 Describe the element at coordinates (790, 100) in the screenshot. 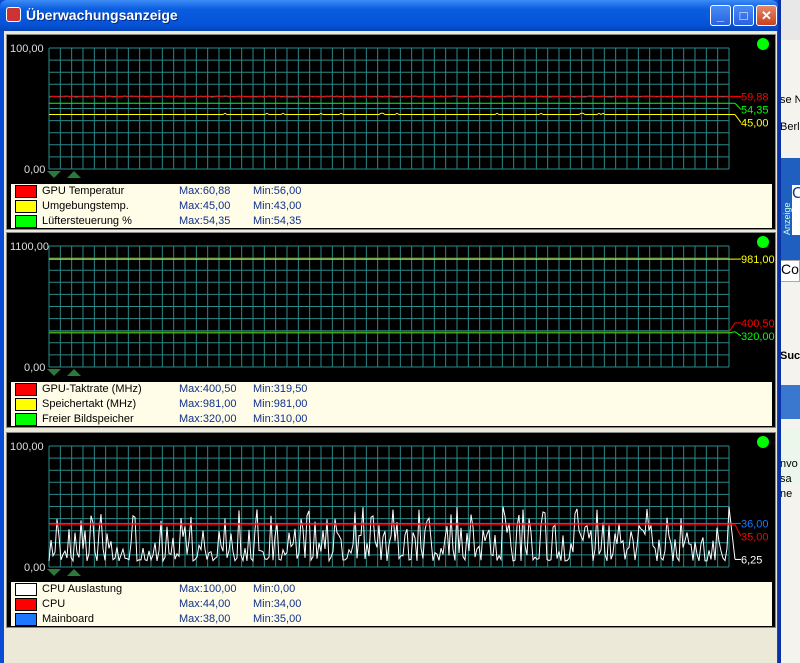

I see `bg-text: se N` at that location.